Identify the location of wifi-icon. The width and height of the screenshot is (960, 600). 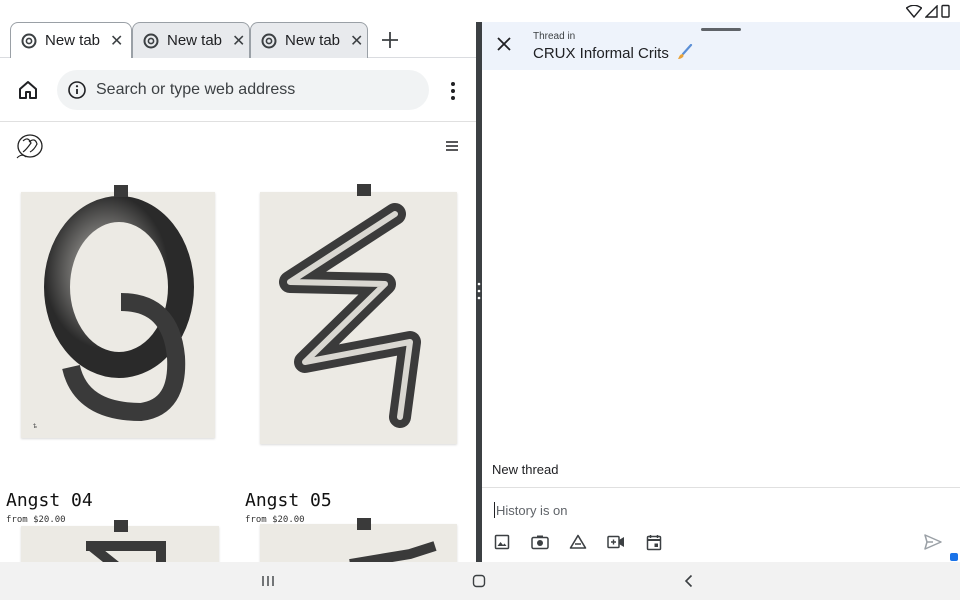
(914, 11).